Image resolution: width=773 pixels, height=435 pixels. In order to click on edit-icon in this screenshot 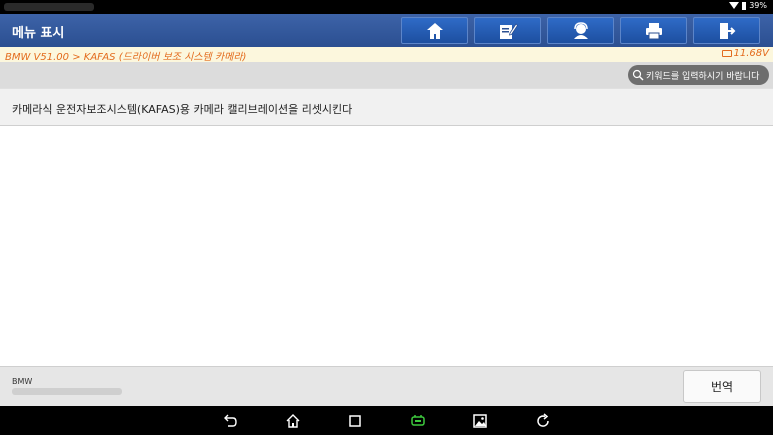, I will do `click(508, 30)`.